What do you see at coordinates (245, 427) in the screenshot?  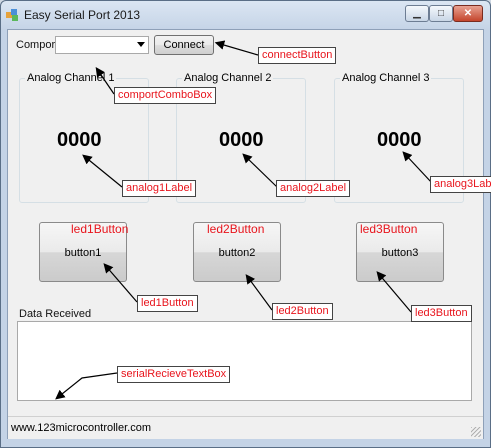 I see `status-bar: www.123microcontroller.com` at bounding box center [245, 427].